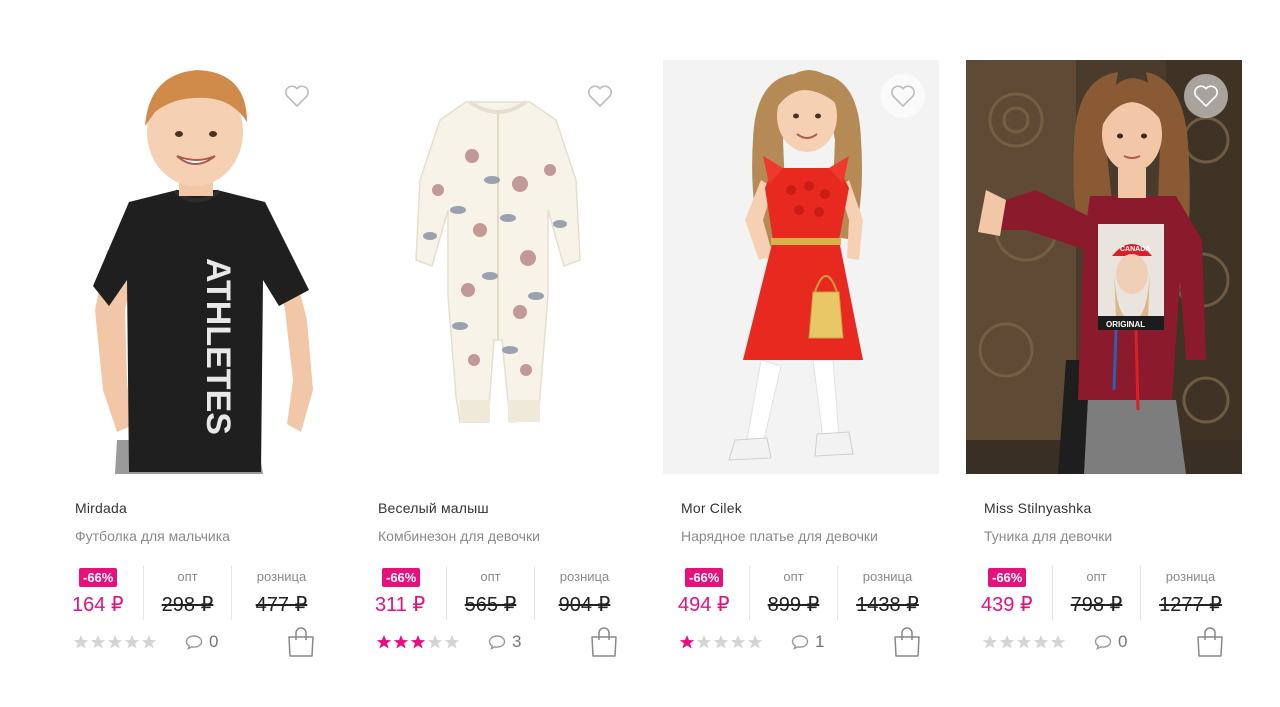 This screenshot has height=707, width=1280. I want to click on product-photo-romper, so click(498, 267).